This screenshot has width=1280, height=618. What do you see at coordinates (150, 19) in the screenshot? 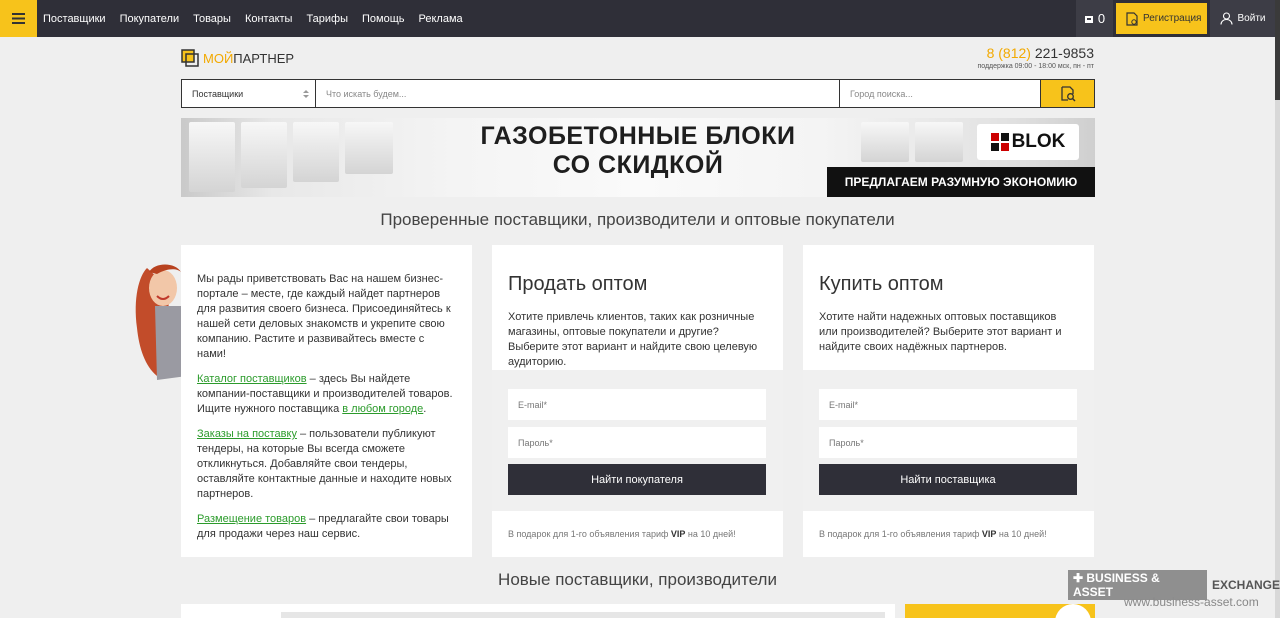
I see `nav-item-buyers: Покупатели` at bounding box center [150, 19].